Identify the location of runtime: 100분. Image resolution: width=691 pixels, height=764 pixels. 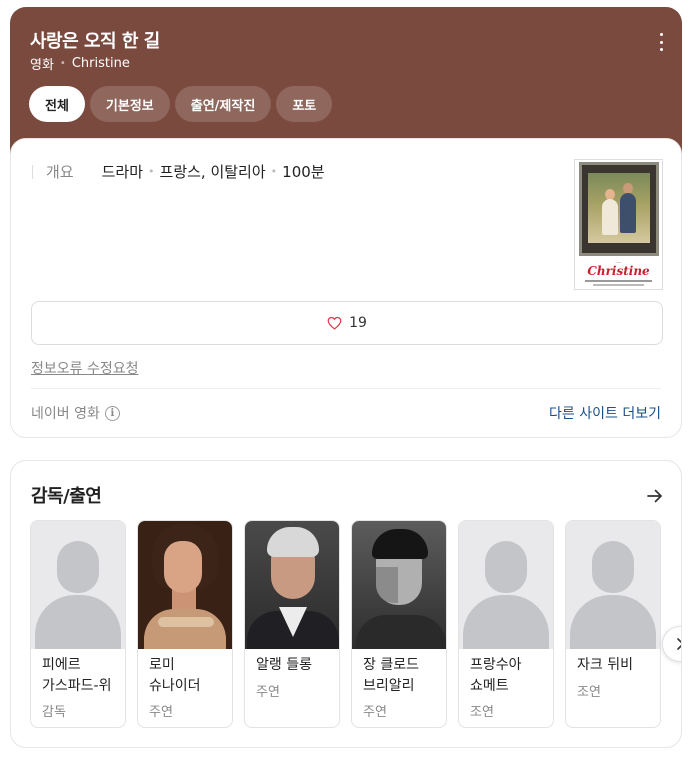
(303, 172).